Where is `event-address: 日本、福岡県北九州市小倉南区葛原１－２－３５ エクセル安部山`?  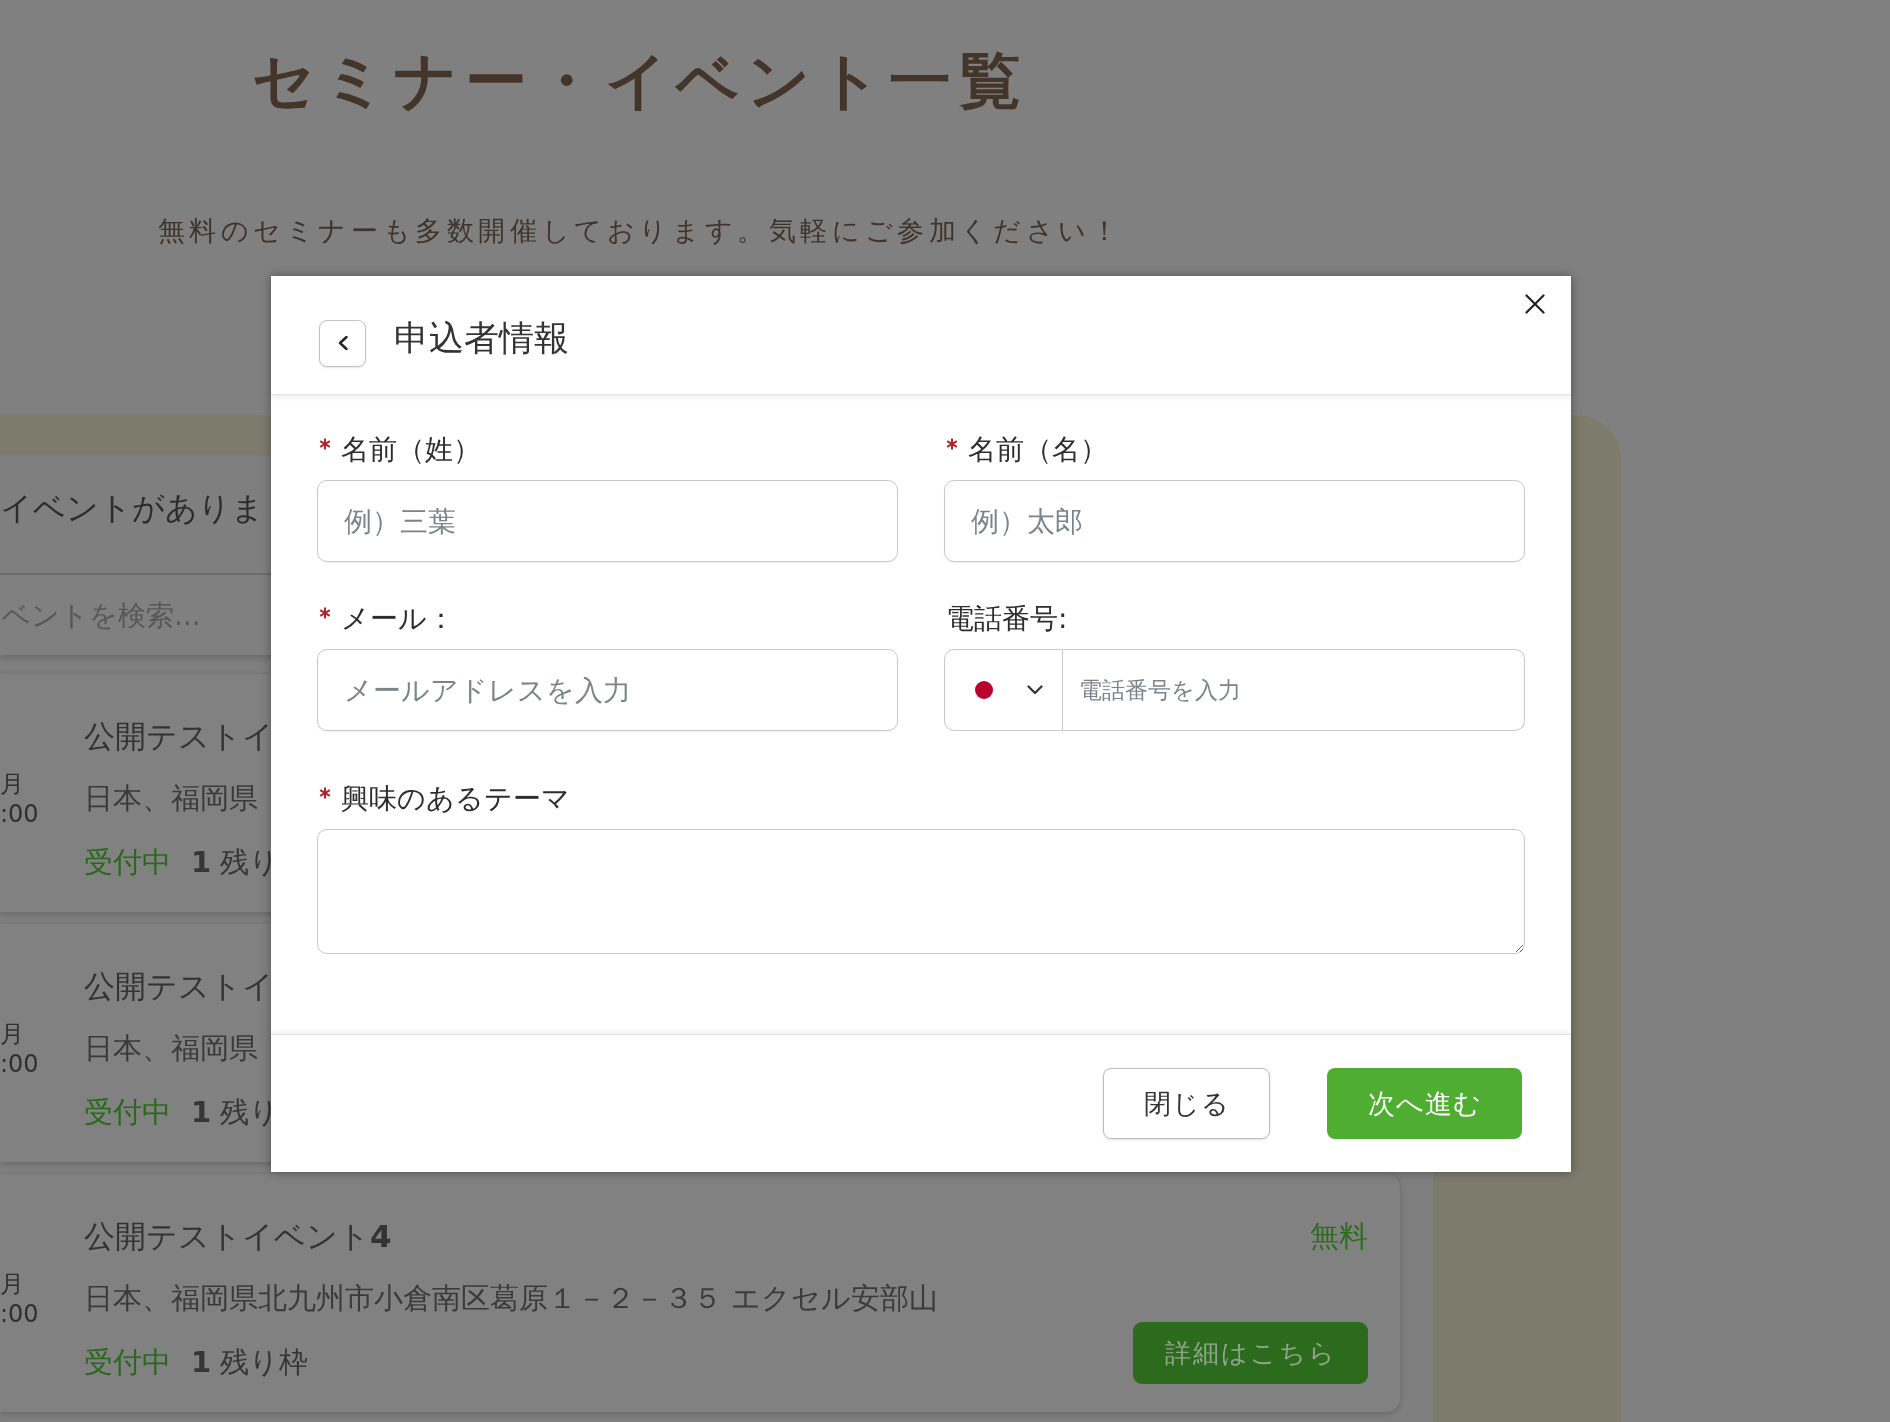
event-address: 日本、福岡県北九州市小倉南区葛原１－２－３５ エクセル安部山 is located at coordinates (511, 1298).